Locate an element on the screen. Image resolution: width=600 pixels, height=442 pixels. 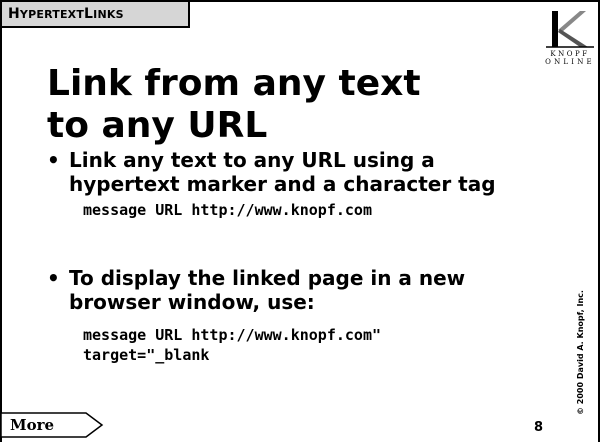
knopf-k-logo-icon is located at coordinates (570, 29).